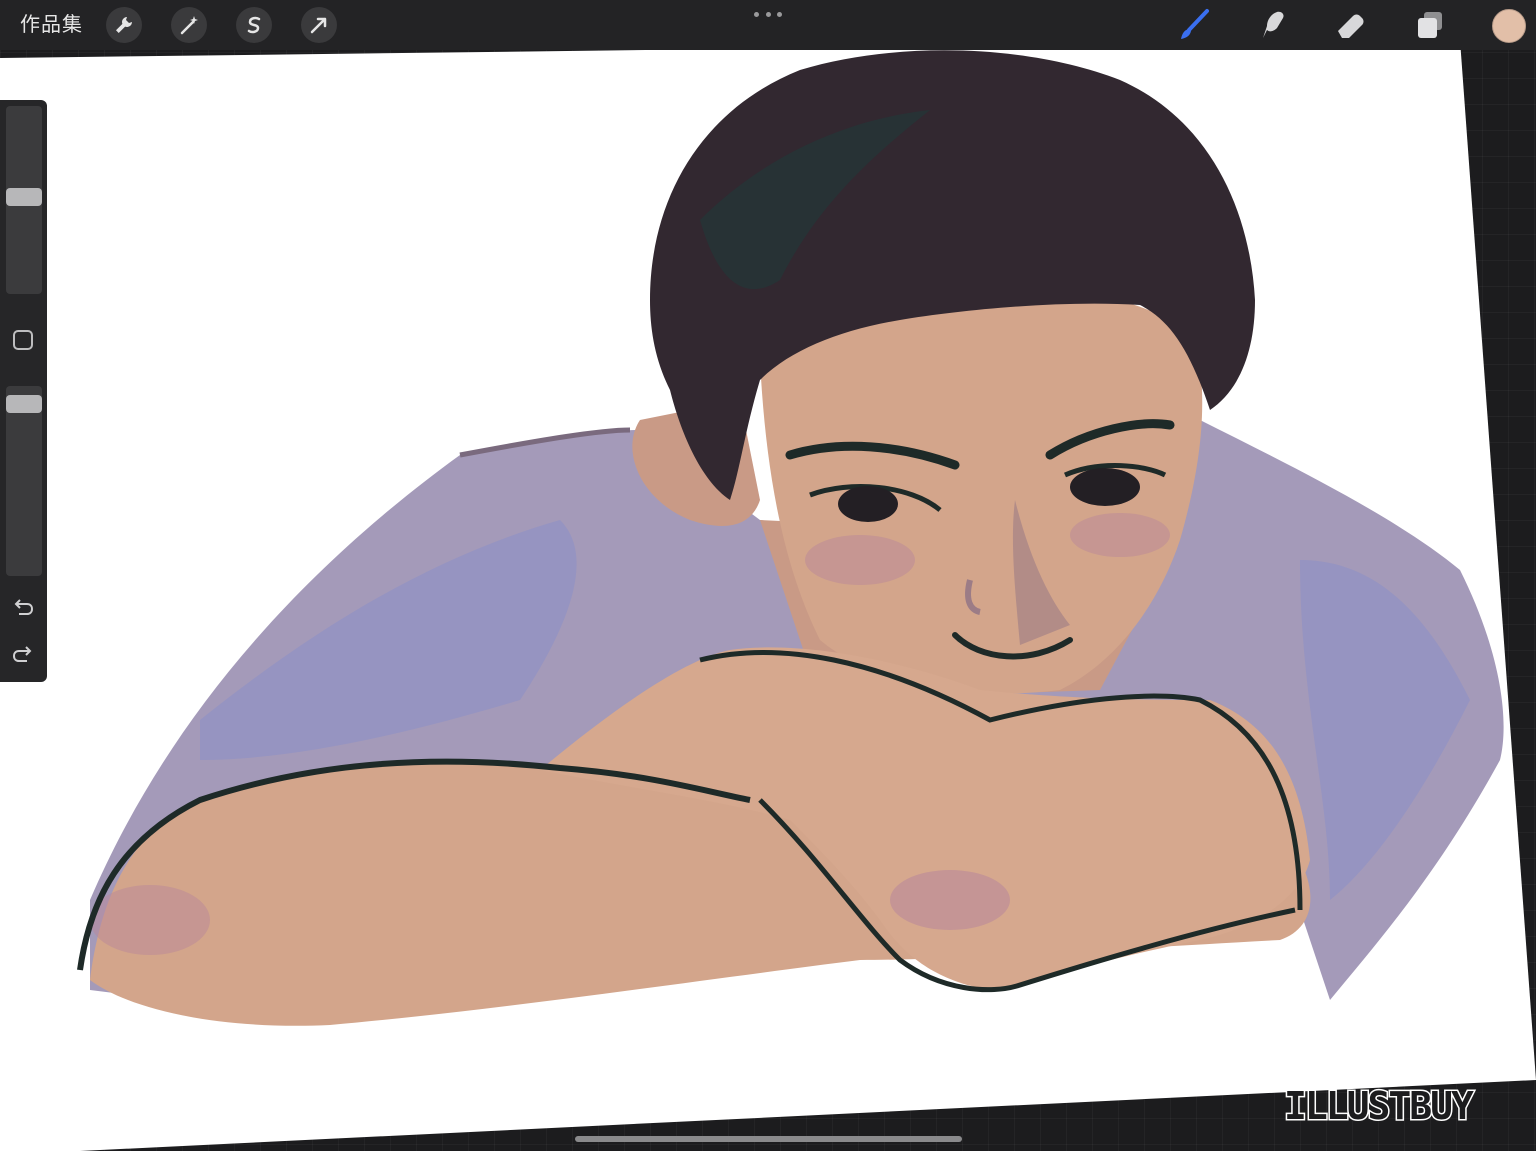 The height and width of the screenshot is (1151, 1536). I want to click on right-cheek-shadow, so click(1120, 535).